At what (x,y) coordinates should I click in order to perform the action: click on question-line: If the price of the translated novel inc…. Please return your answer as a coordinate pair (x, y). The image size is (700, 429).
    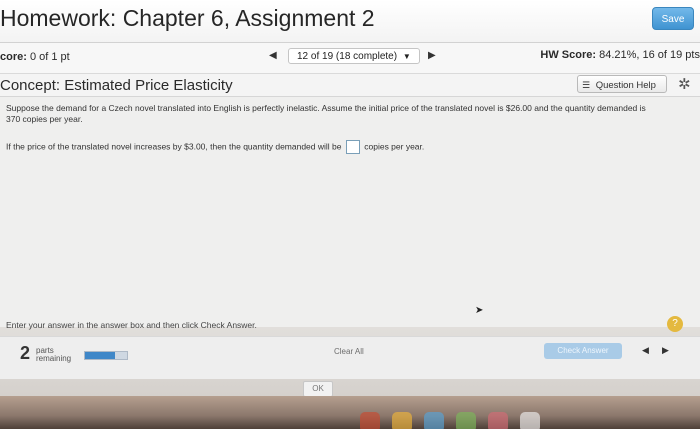
    Looking at the image, I should click on (306, 147).